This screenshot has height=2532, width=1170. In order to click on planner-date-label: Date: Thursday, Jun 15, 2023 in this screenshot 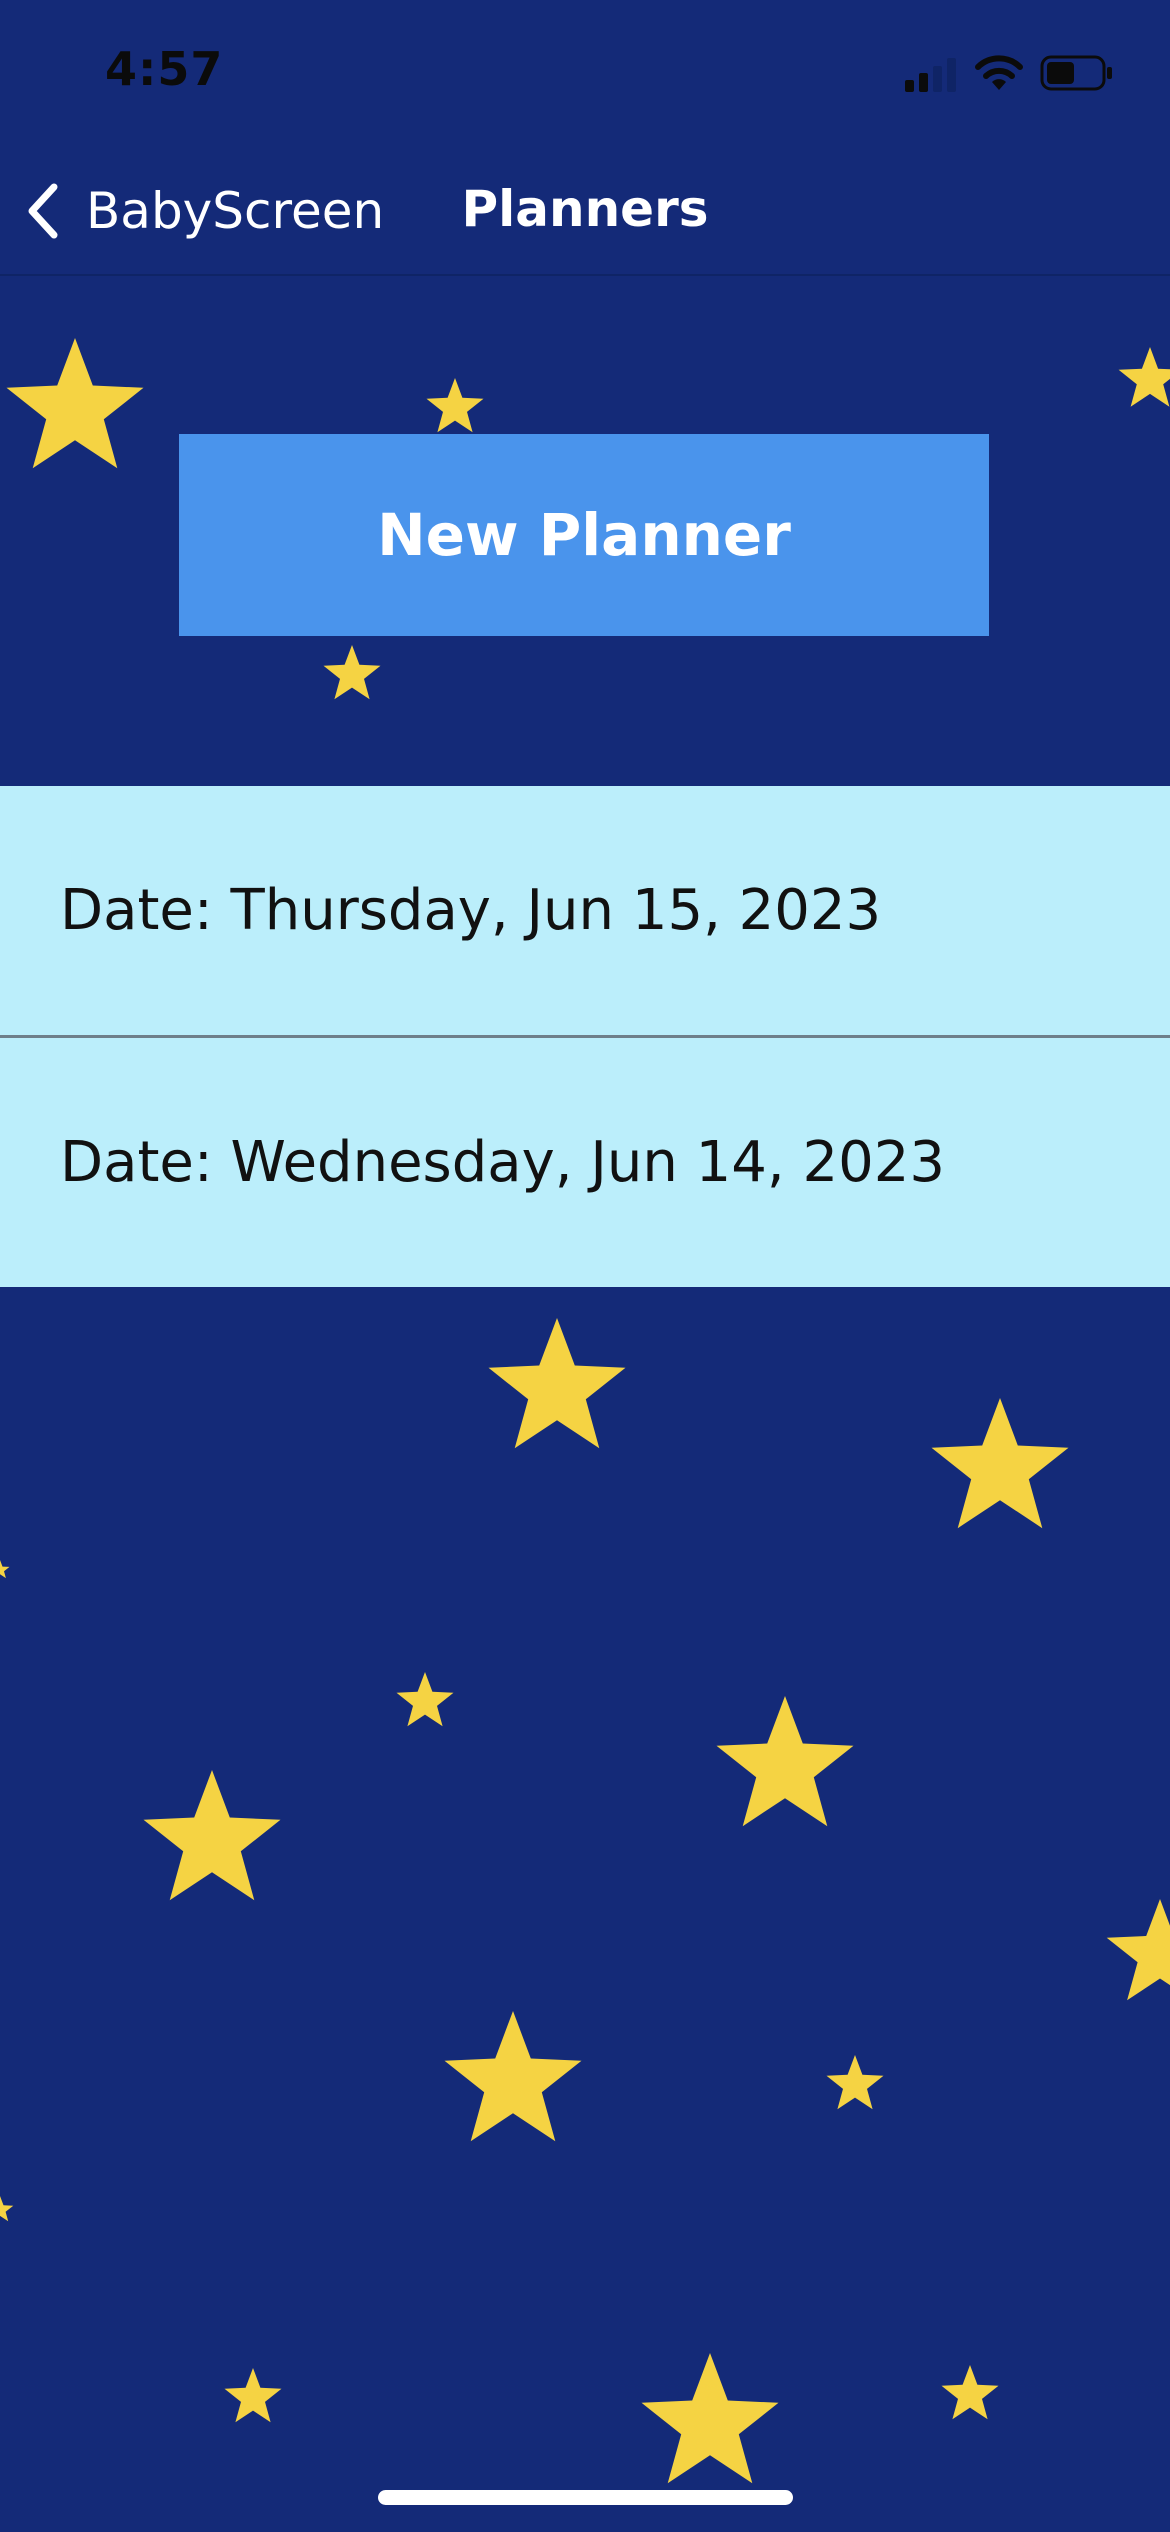, I will do `click(471, 910)`.